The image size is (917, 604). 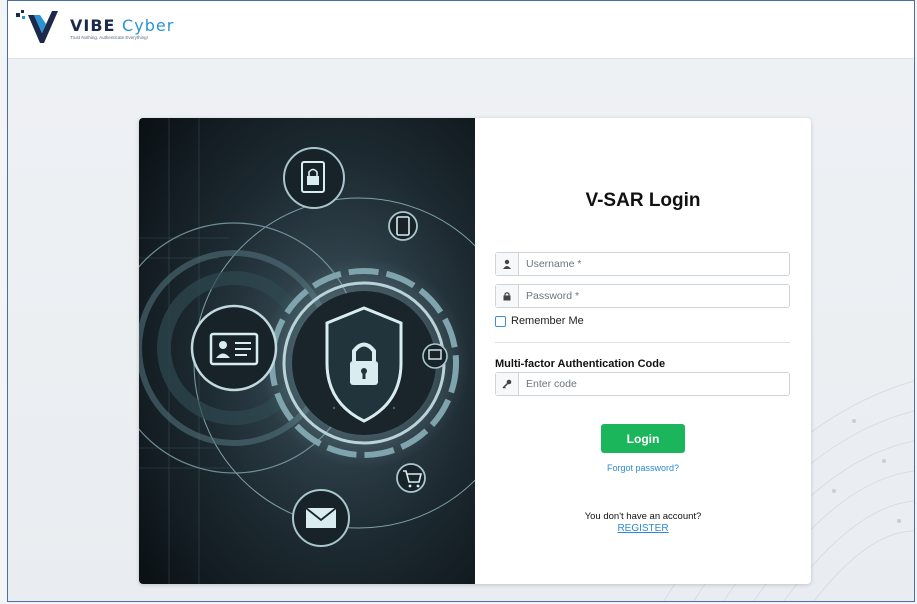 What do you see at coordinates (643, 200) in the screenshot?
I see `login-title: V-SAR Login` at bounding box center [643, 200].